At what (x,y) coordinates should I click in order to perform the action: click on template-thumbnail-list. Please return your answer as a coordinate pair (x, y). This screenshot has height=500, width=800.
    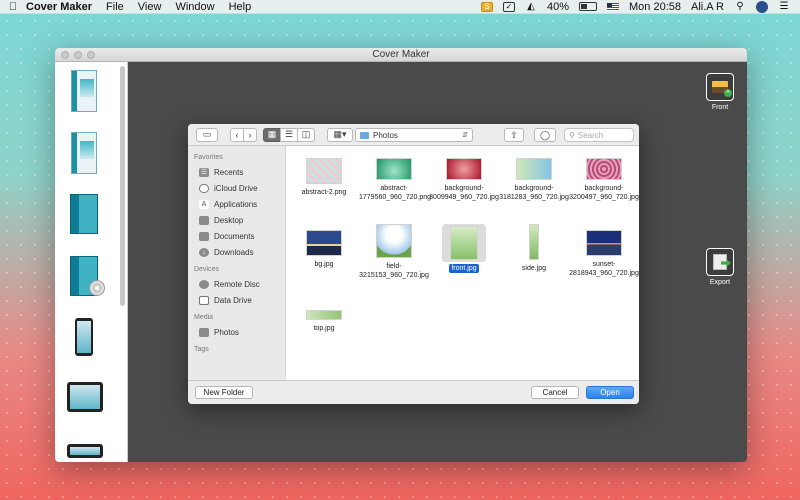
    Looking at the image, I should click on (91, 262).